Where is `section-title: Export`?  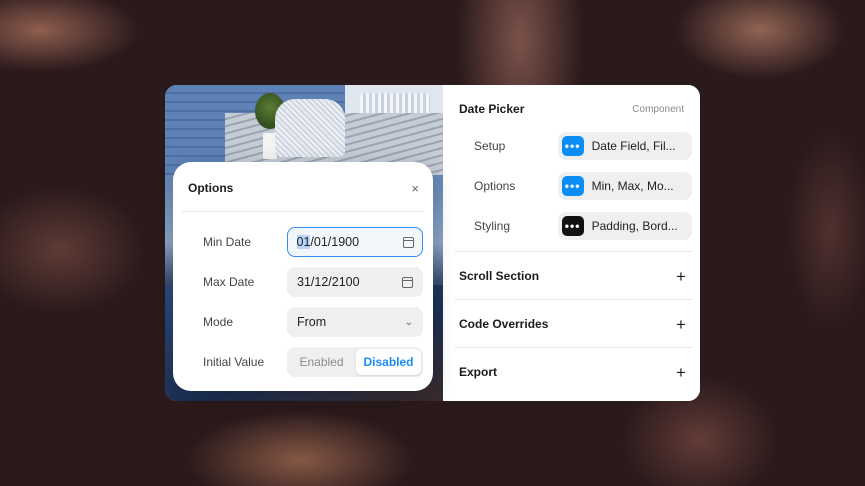 section-title: Export is located at coordinates (478, 372).